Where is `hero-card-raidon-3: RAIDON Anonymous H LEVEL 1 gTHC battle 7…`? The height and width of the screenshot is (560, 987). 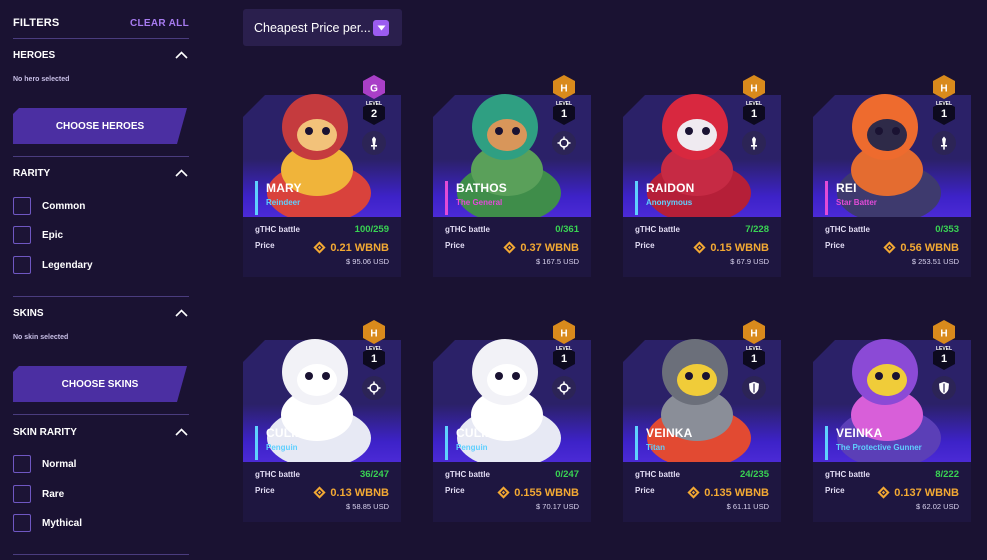
hero-card-raidon-3: RAIDON Anonymous H LEVEL 1 gTHC battle 7… is located at coordinates (702, 180).